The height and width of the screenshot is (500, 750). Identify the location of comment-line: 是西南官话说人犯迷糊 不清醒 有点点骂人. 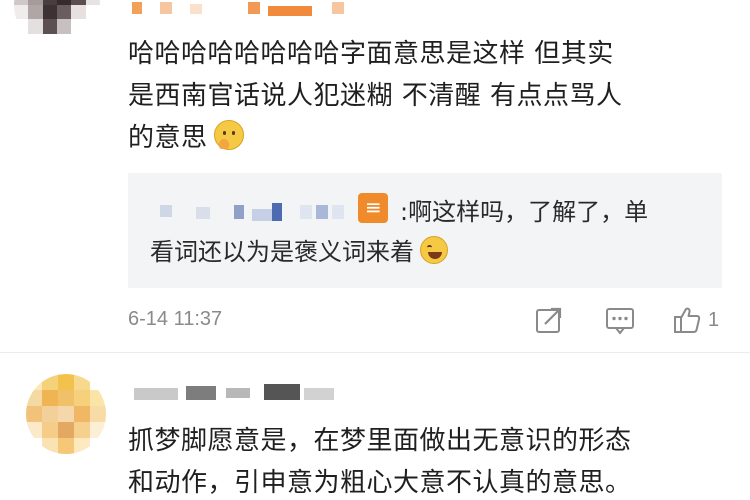
(375, 96).